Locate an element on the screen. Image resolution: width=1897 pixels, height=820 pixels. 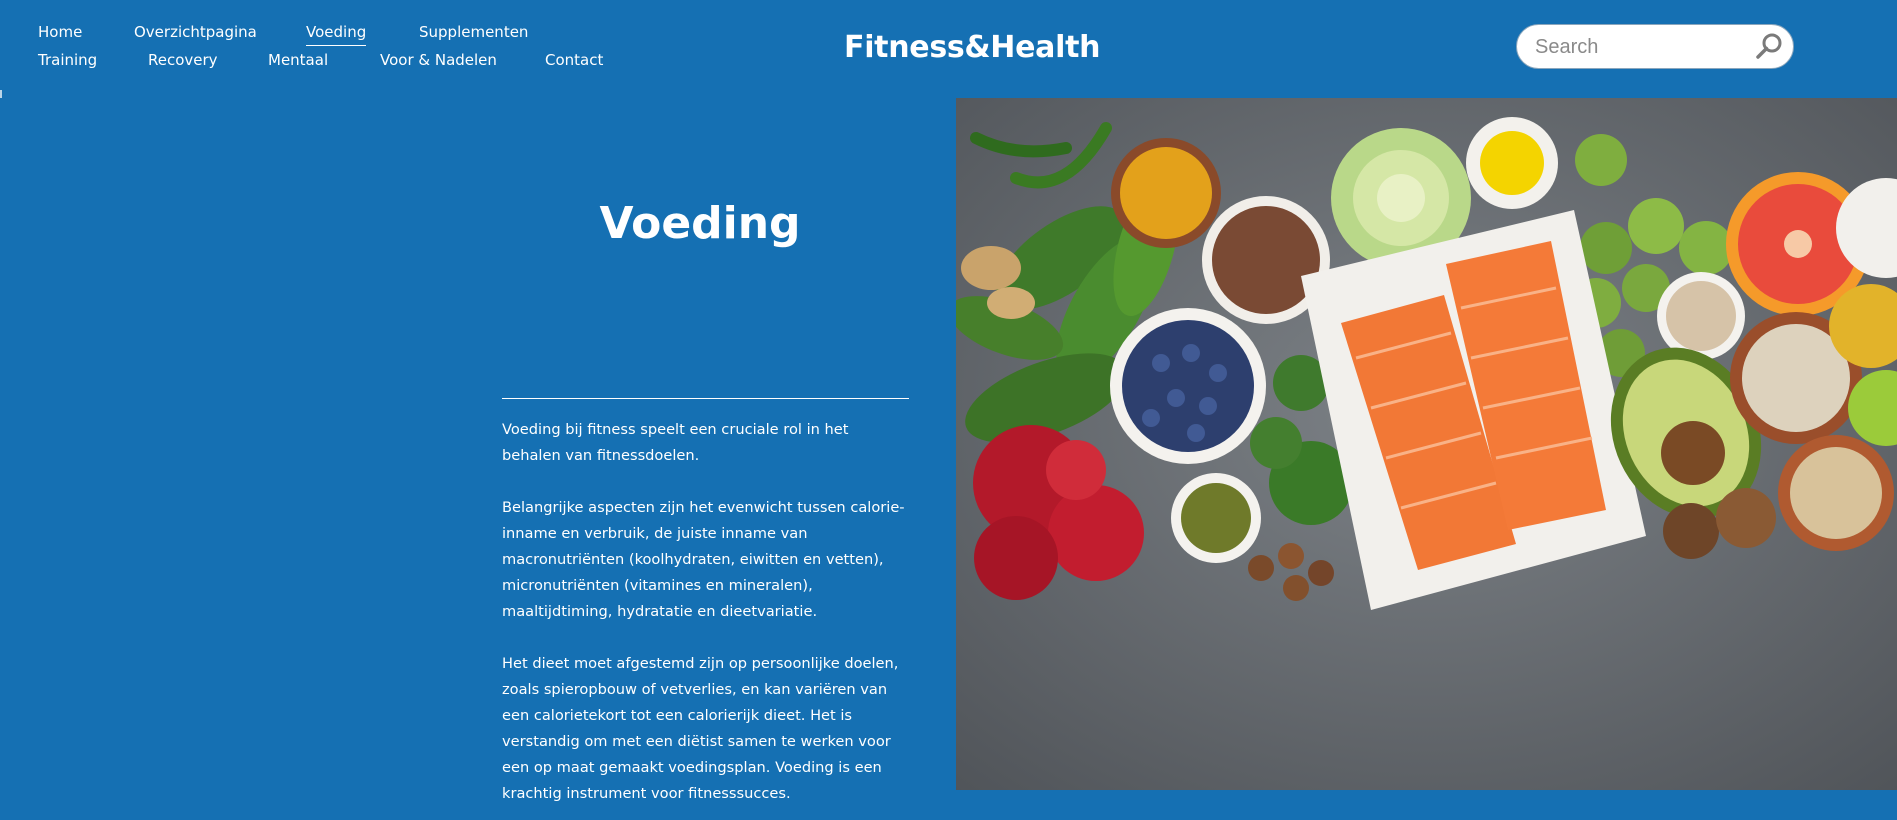
nav-link-recovery: Recovery is located at coordinates (183, 60).